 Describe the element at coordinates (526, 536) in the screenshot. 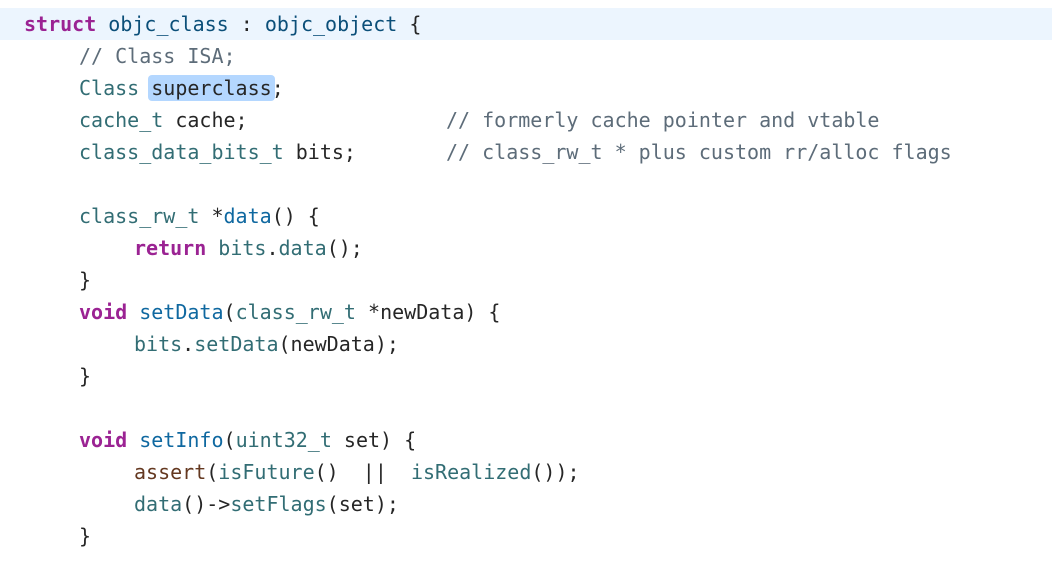

I see `code-line-17: }` at that location.